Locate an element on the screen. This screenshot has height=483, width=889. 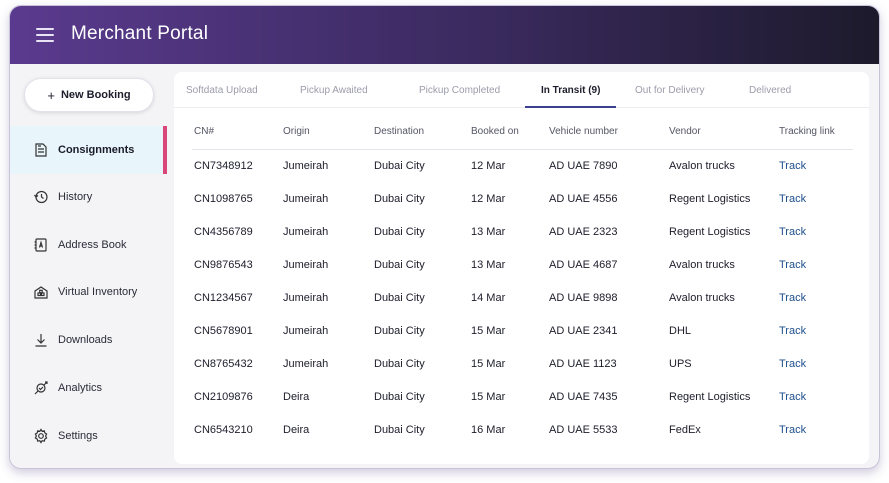
vehicle-number-cell: AD UAE 9898 is located at coordinates (583, 298).